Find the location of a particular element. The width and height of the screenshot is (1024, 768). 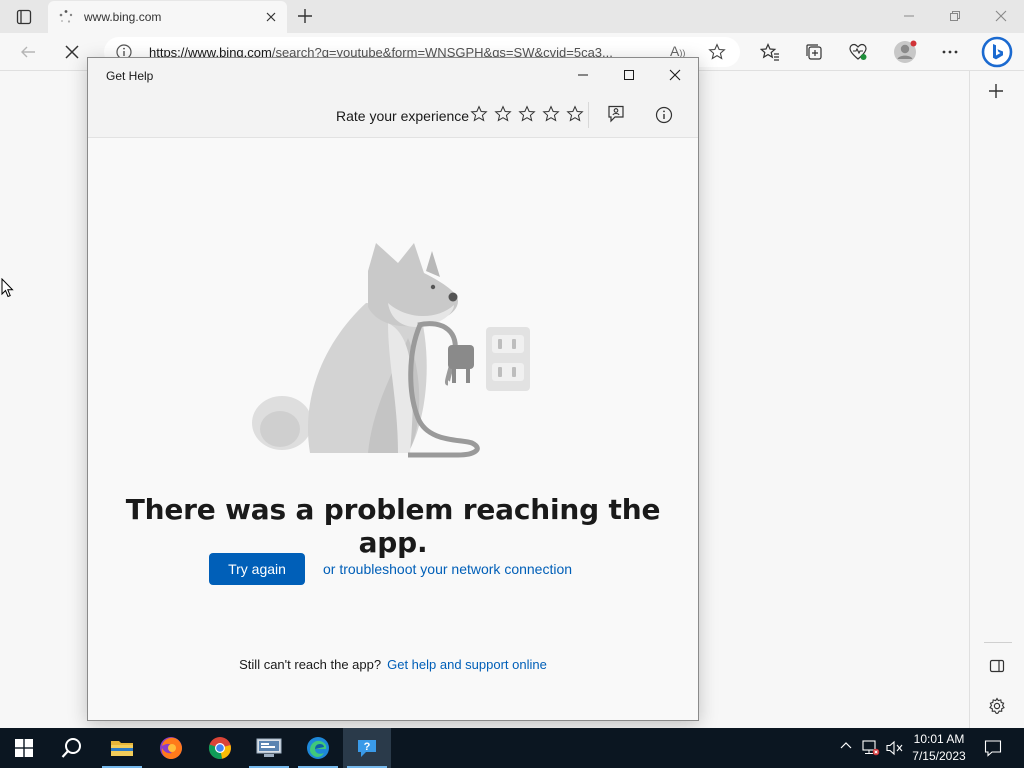

clock-time: 10:01 AM is located at coordinates (939, 739).